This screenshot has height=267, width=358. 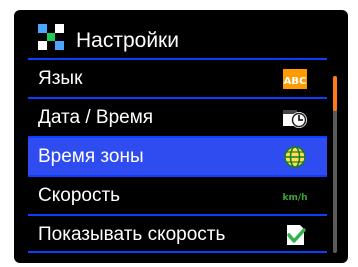 What do you see at coordinates (91, 156) in the screenshot?
I see `menu-item-label: Время зоны` at bounding box center [91, 156].